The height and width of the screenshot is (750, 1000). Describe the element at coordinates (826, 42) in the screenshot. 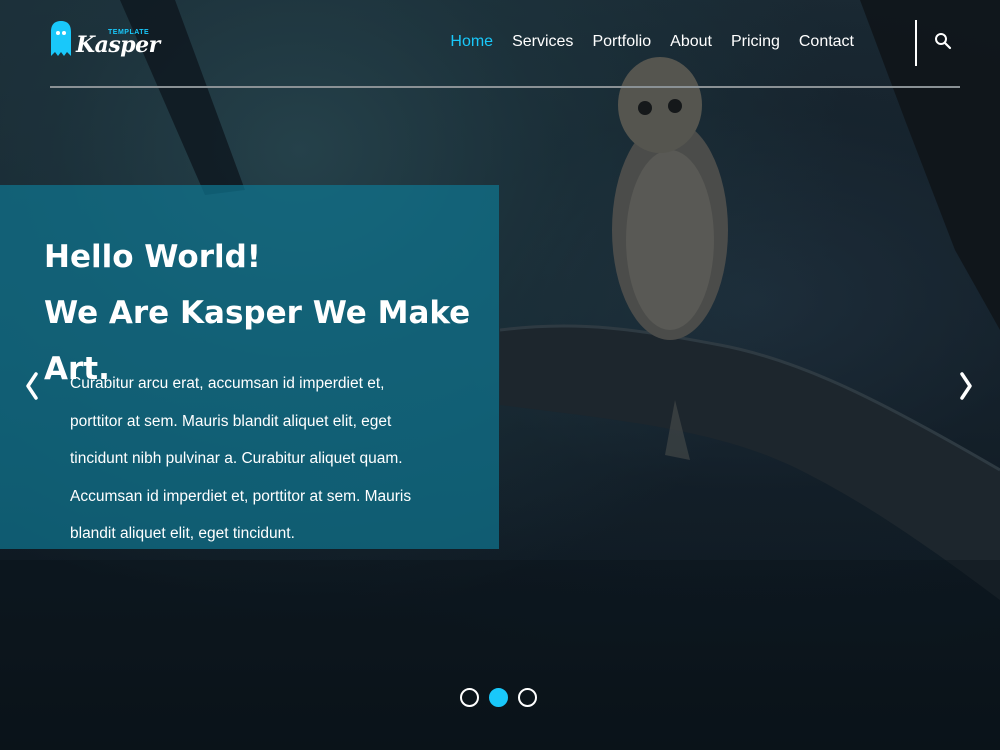

I see `nav-item-contact: Contact` at that location.